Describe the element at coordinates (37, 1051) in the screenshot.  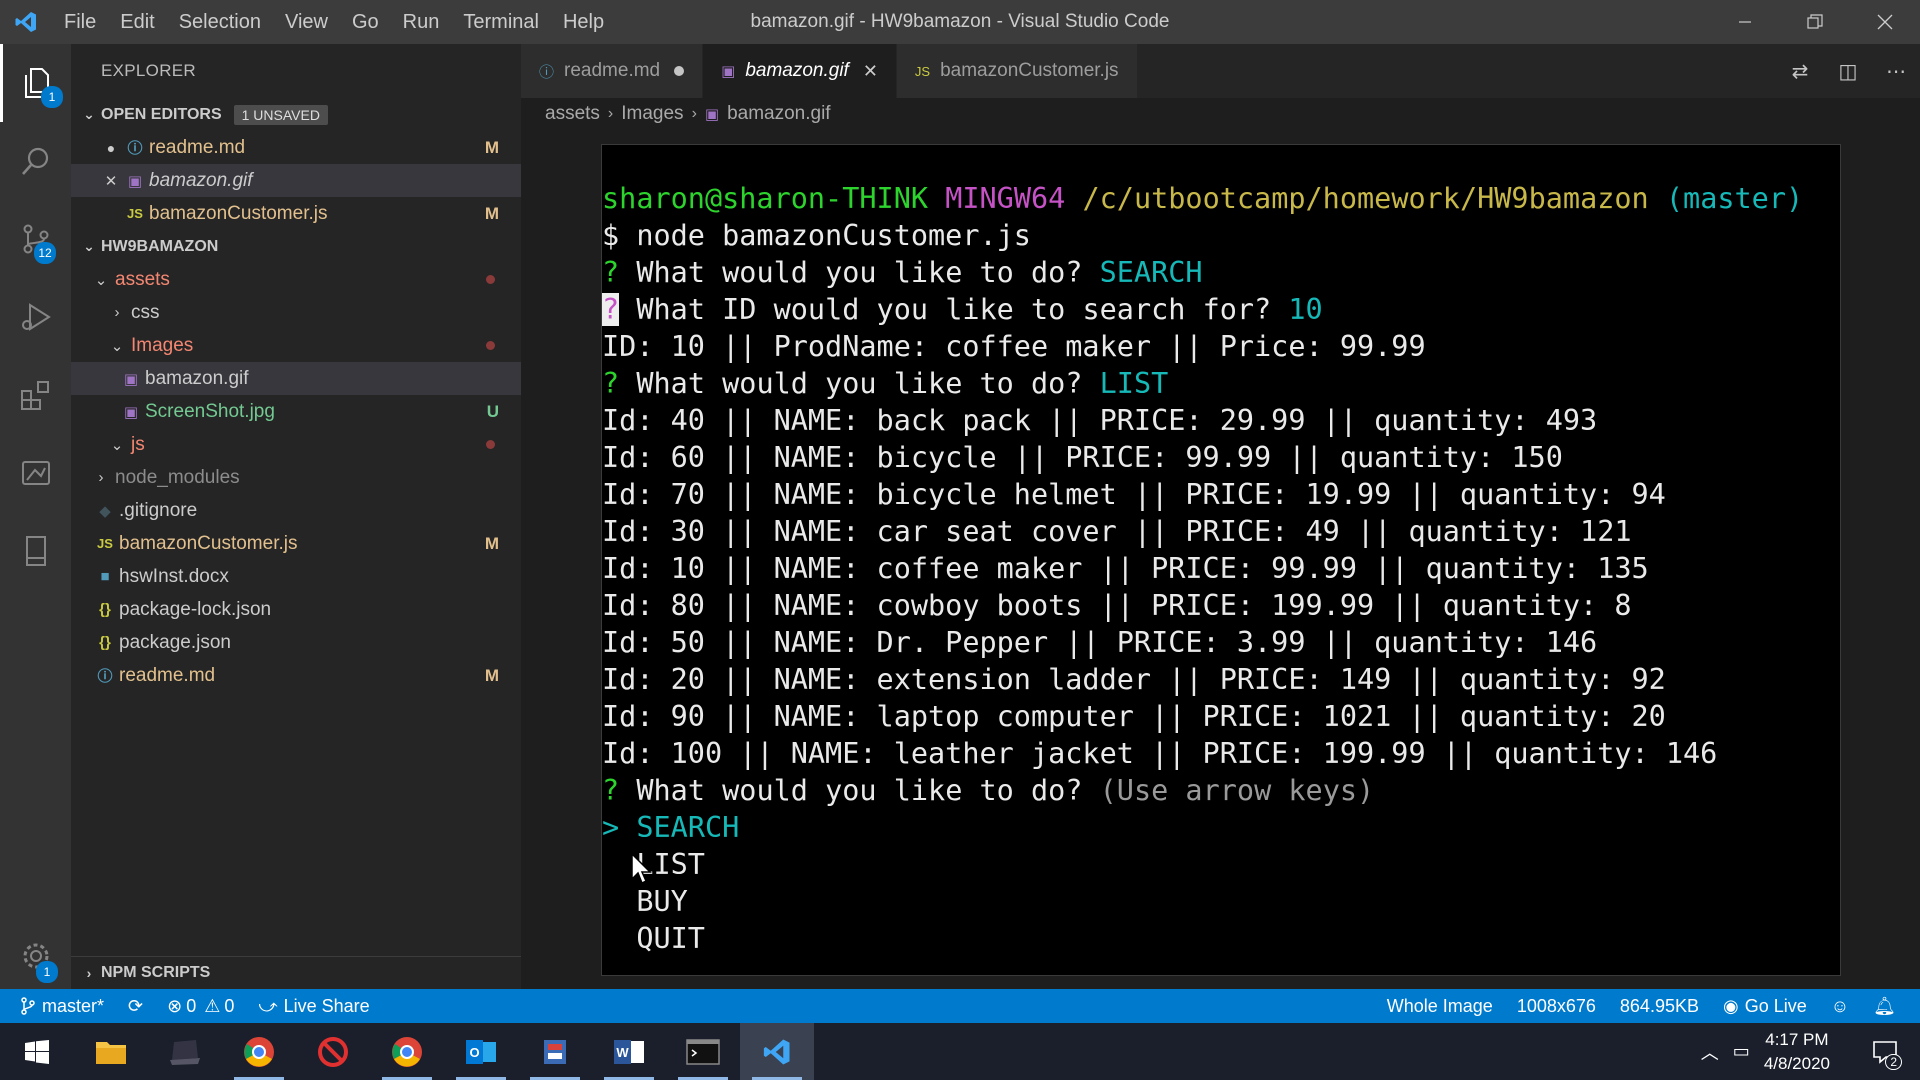
I see `start-button` at that location.